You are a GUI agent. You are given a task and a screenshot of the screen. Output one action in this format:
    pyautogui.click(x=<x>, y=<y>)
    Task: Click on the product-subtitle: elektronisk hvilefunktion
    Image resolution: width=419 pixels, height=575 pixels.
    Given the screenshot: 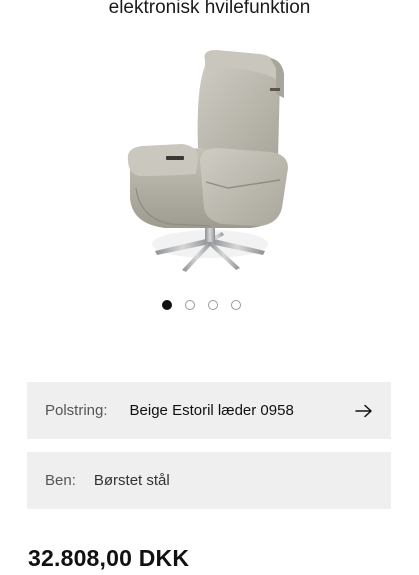 What is the action you would take?
    pyautogui.click(x=209, y=9)
    